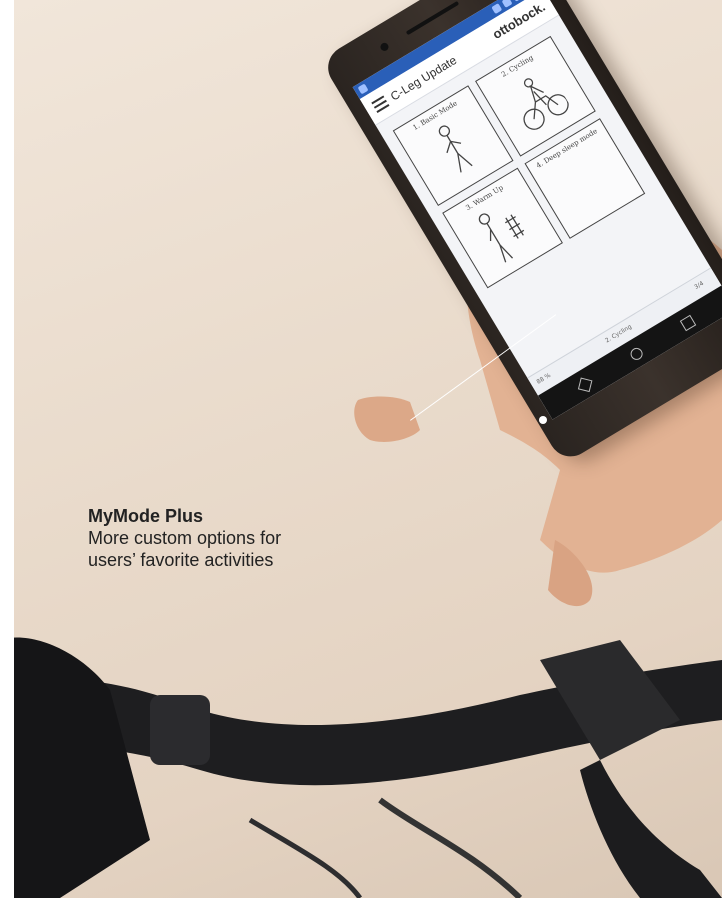  I want to click on home-icon, so click(636, 354).